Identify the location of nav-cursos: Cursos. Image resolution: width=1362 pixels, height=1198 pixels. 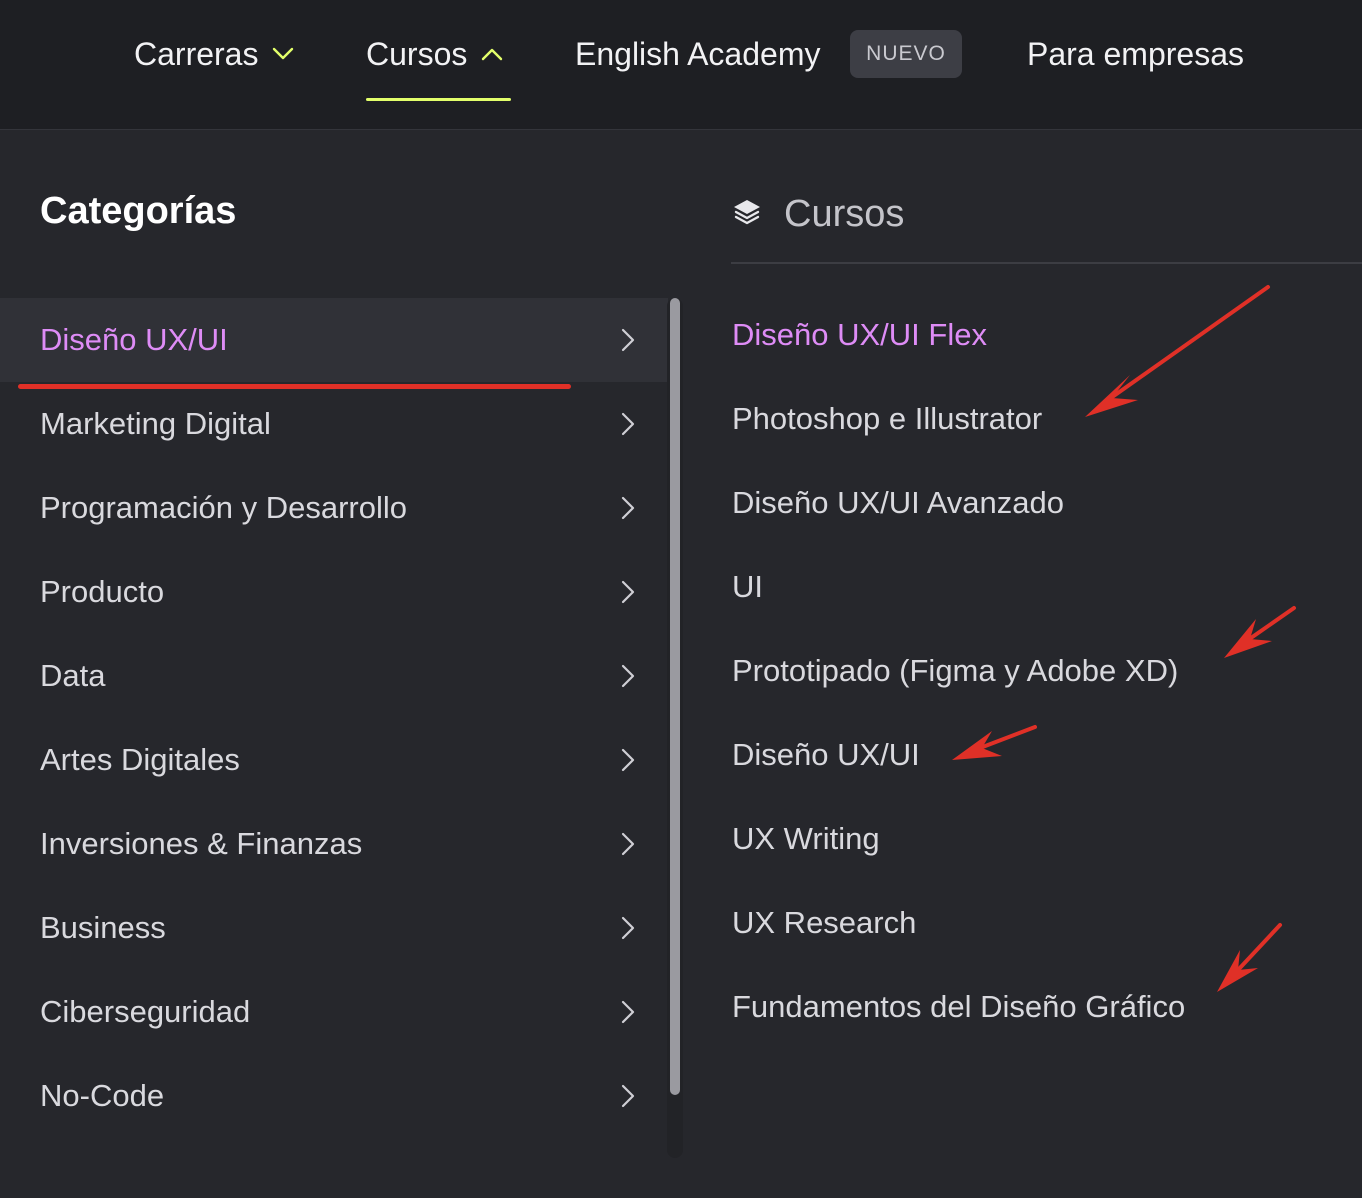
(434, 54).